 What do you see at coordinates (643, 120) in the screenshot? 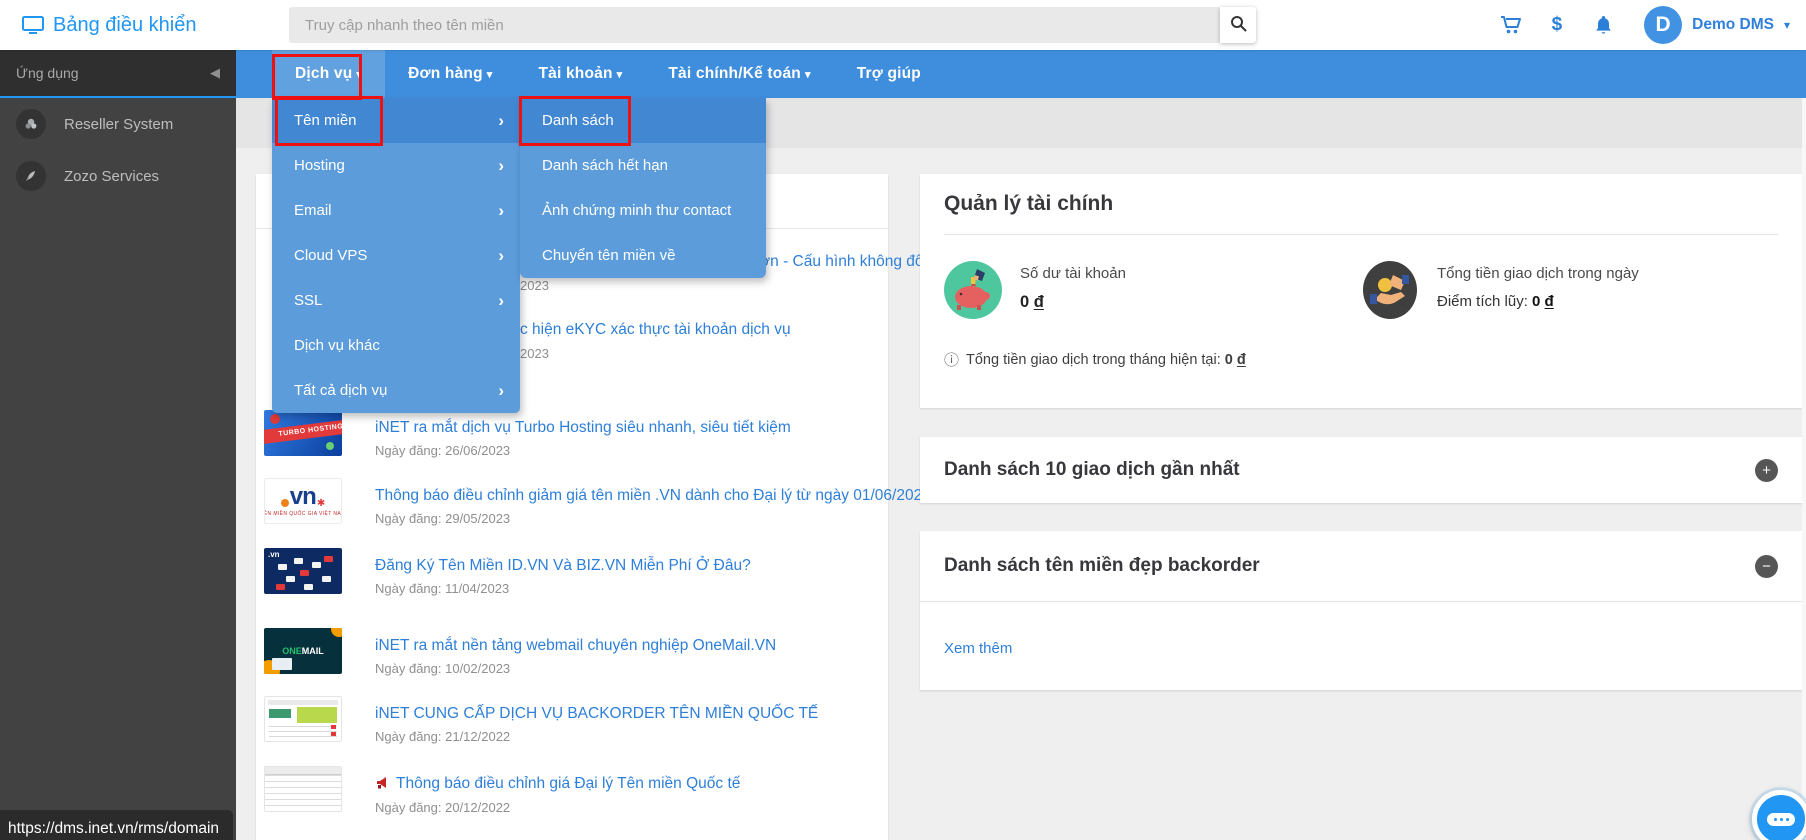
I see `submenu-item-danh-sach: Danh sách` at bounding box center [643, 120].